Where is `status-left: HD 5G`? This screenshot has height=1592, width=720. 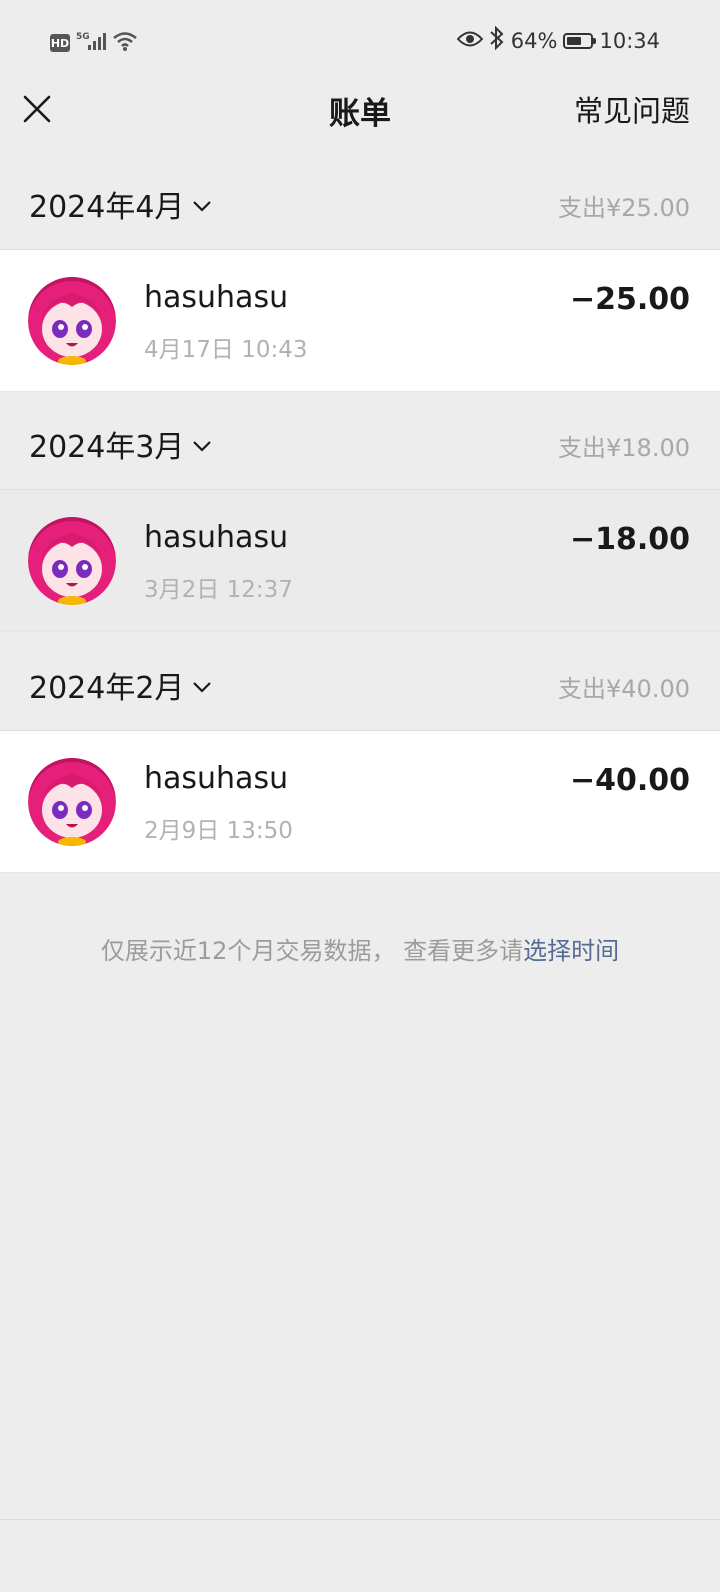 status-left: HD 5G is located at coordinates (94, 43).